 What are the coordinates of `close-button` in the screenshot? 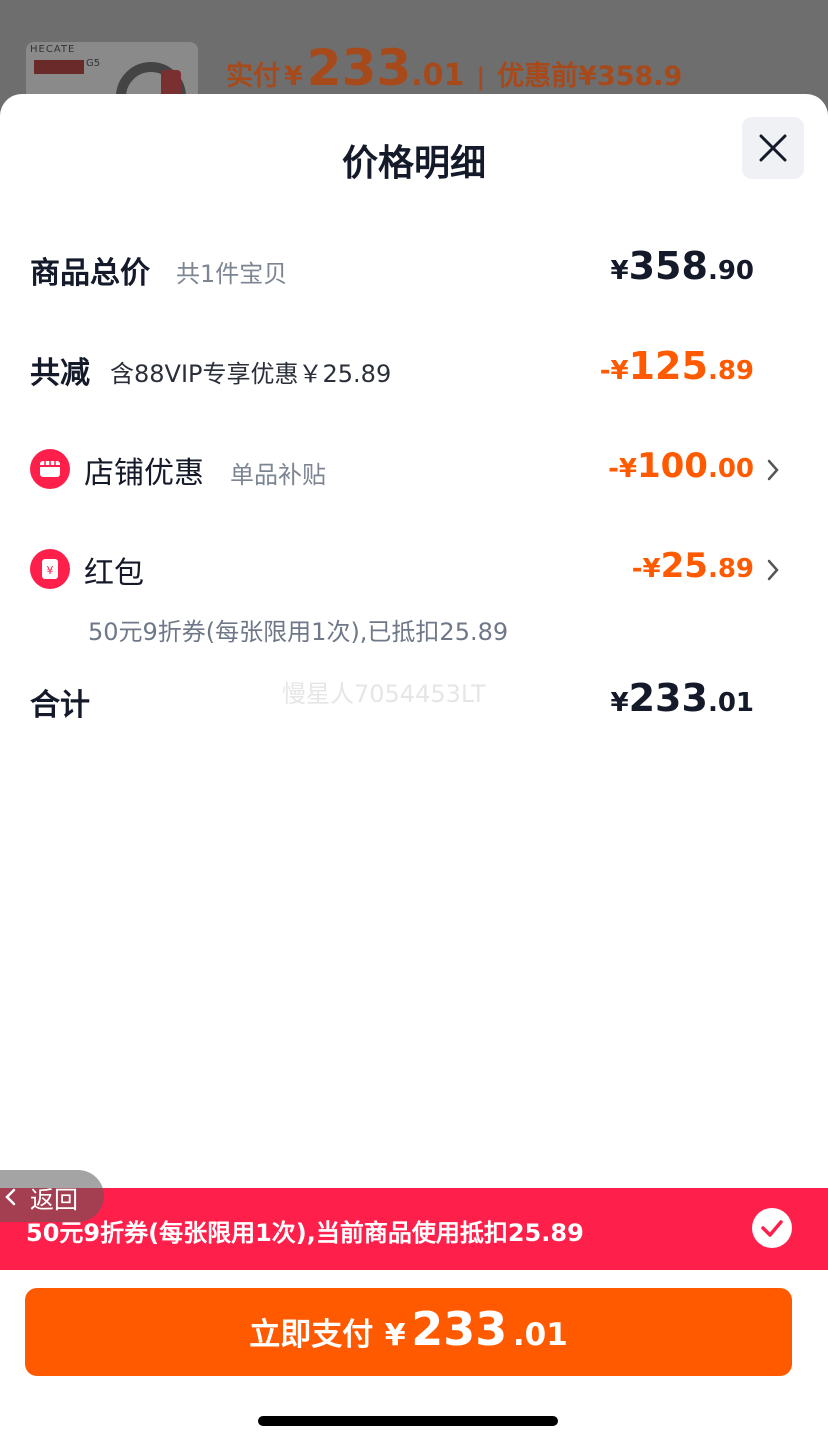 It's located at (773, 148).